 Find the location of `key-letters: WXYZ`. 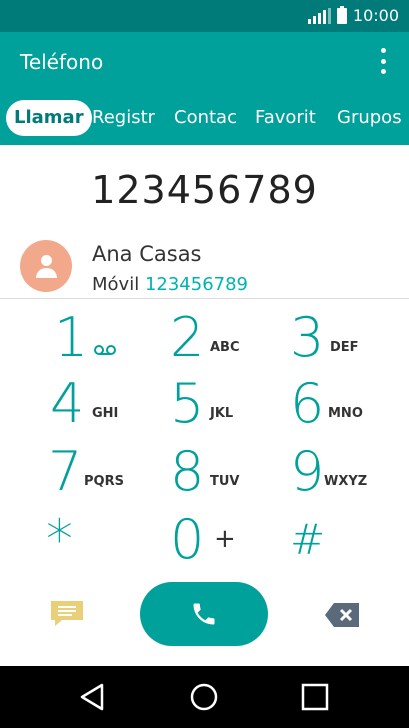

key-letters: WXYZ is located at coordinates (346, 481).